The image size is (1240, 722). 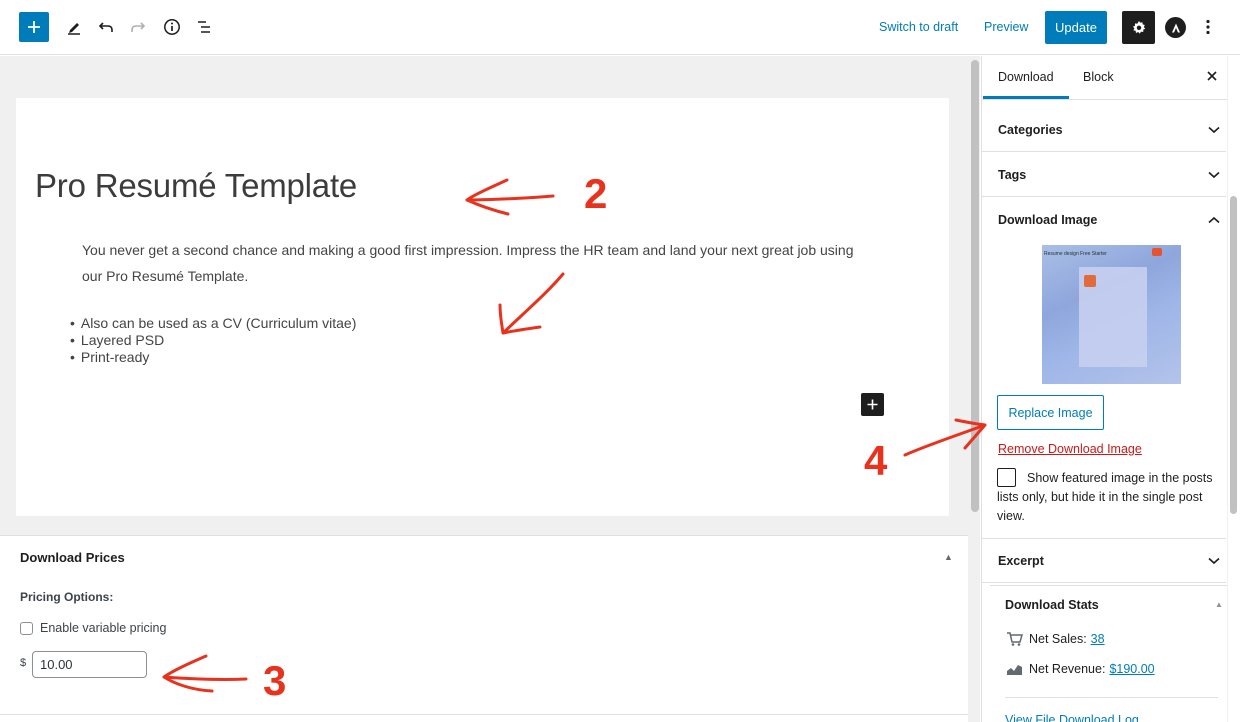 I want to click on inline-block-inserter-button, so click(x=872, y=404).